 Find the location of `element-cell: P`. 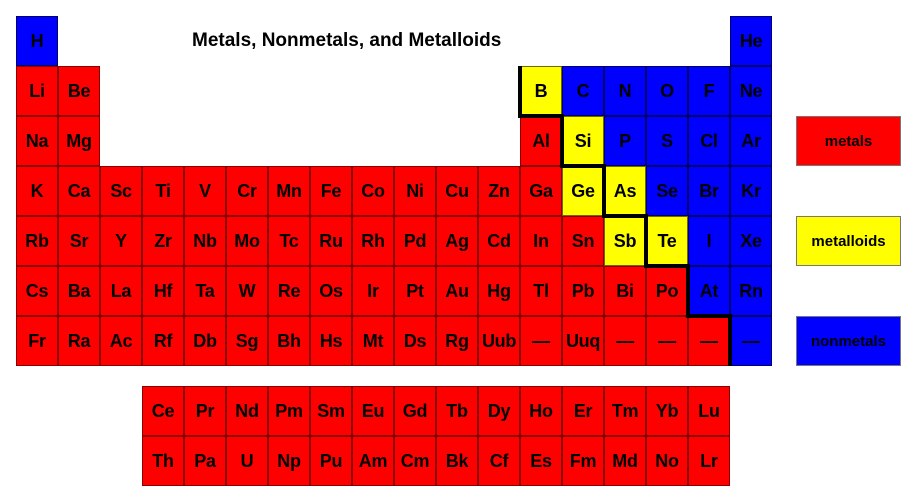

element-cell: P is located at coordinates (625, 141).